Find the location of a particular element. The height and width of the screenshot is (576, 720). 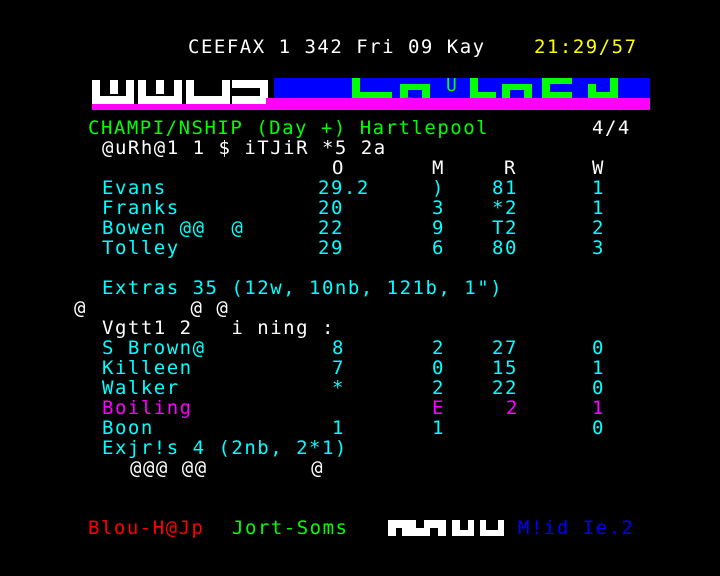

bowler-runs: 22 is located at coordinates (505, 388).